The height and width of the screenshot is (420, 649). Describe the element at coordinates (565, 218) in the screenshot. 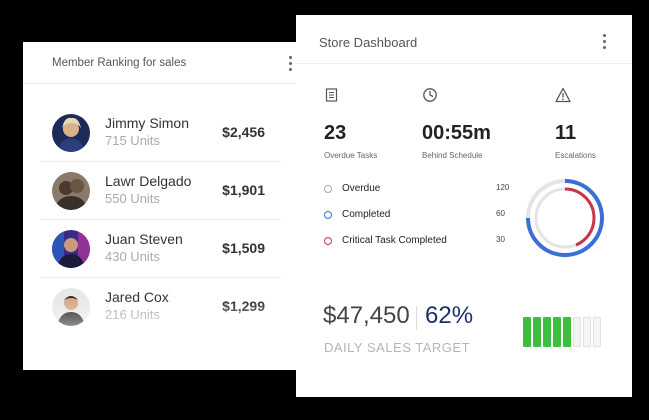

I see `task-donut-chart` at that location.